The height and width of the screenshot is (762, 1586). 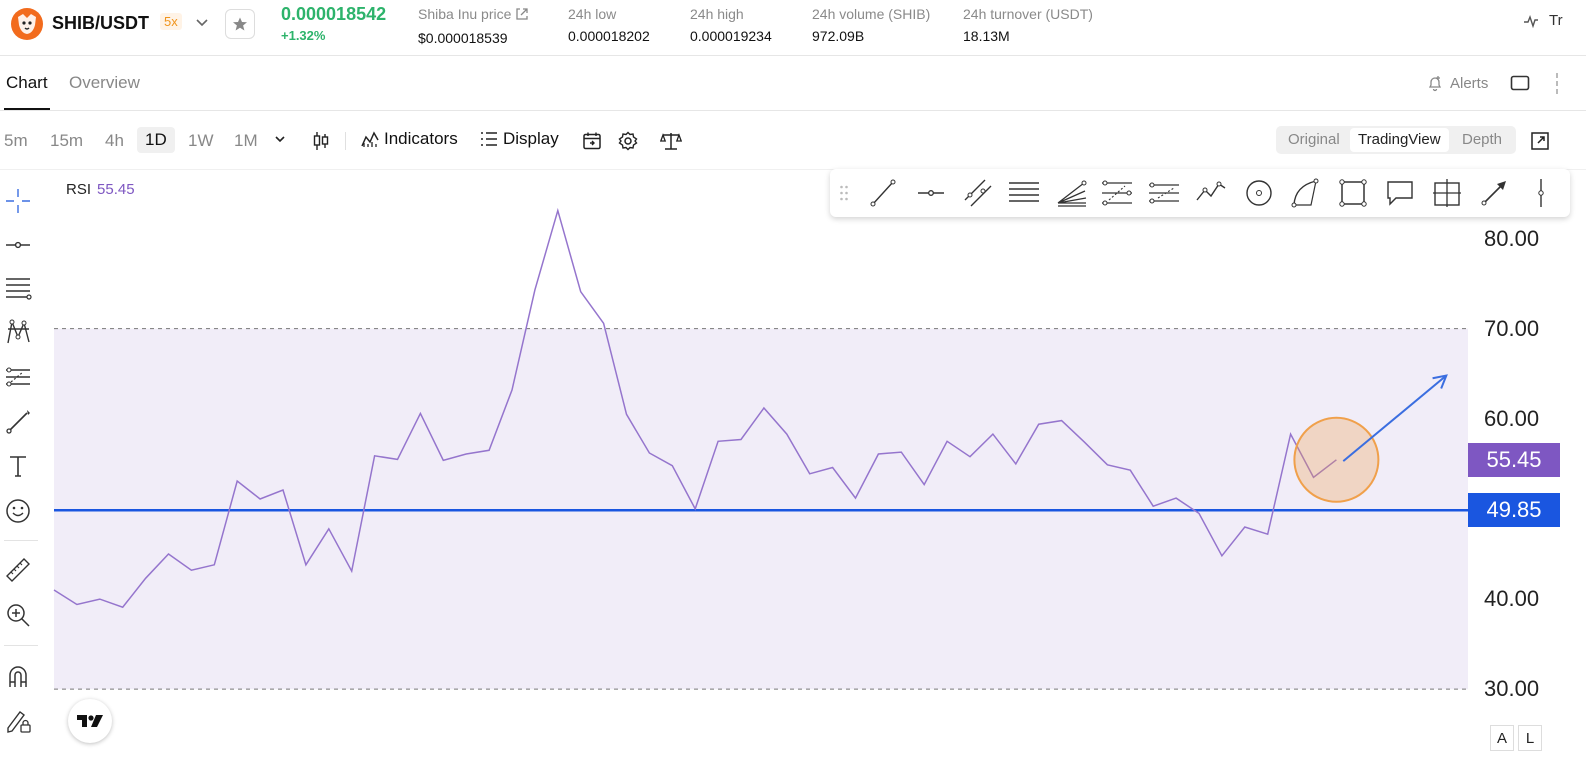 What do you see at coordinates (370, 139) in the screenshot?
I see `indicators-icon` at bounding box center [370, 139].